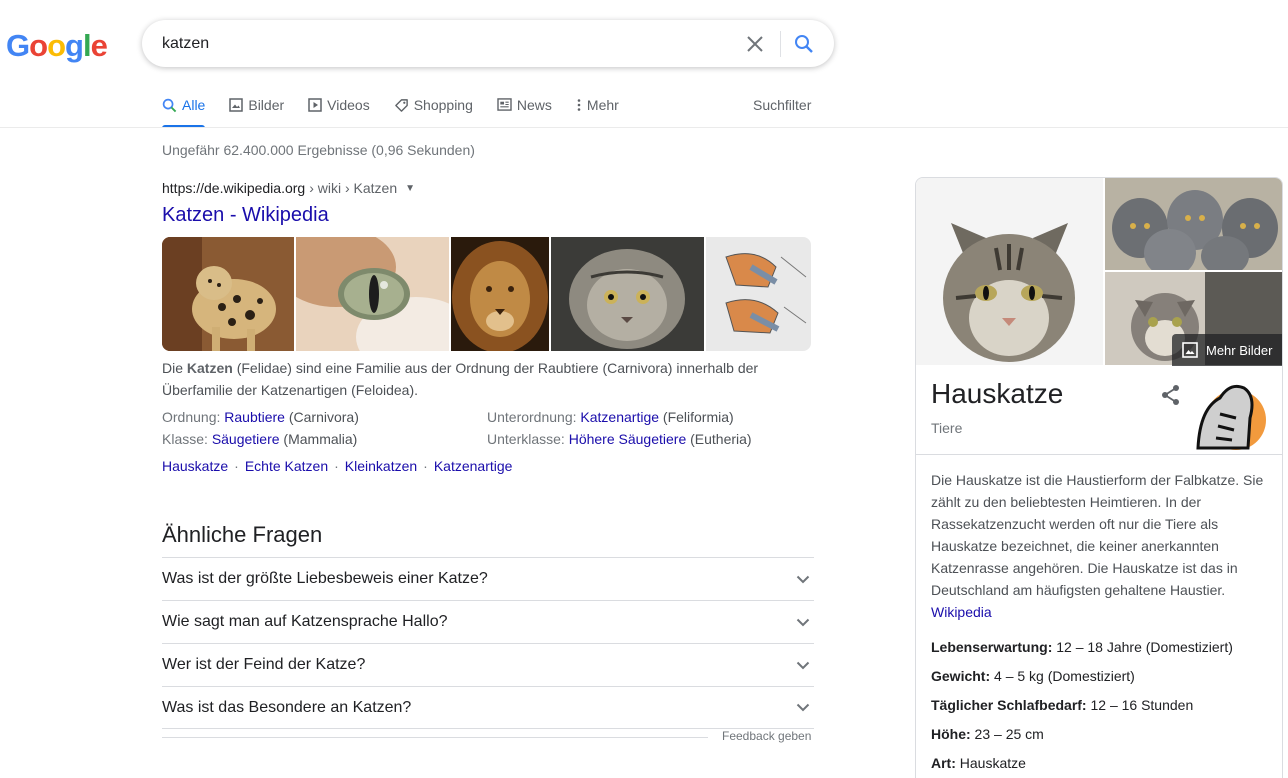 This screenshot has height=778, width=1288. I want to click on search-tabs: Alle Bilder Videos Shopping News Mehr, so click(402, 108).